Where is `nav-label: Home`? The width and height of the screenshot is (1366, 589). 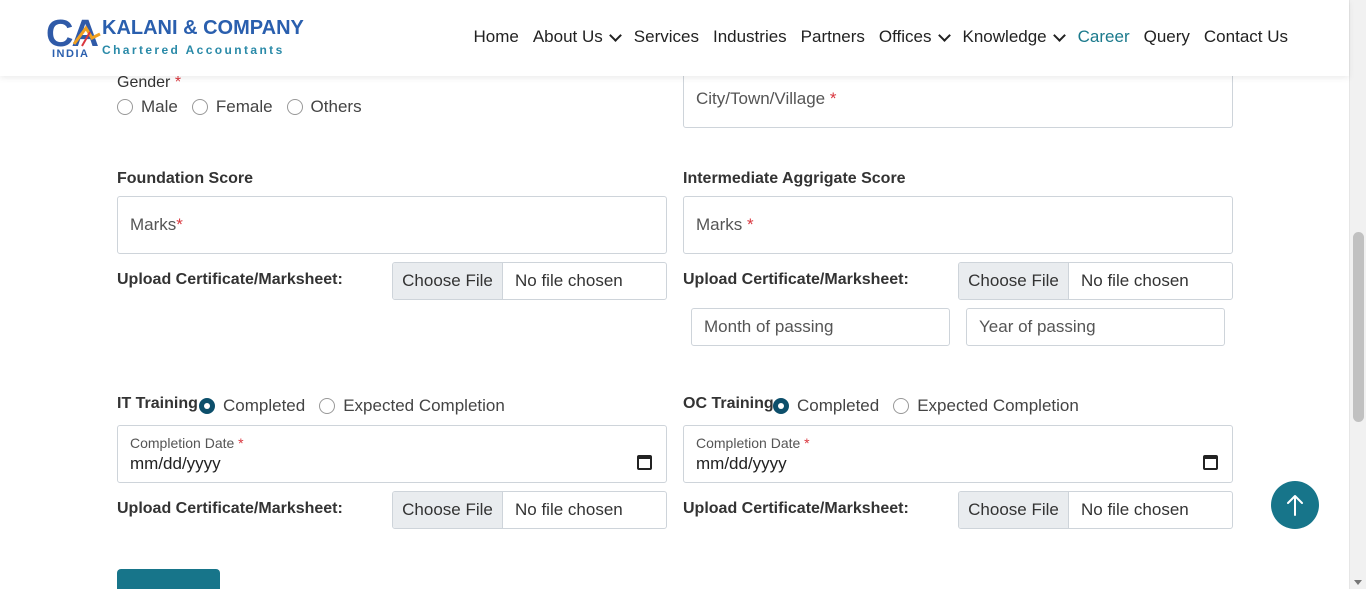
nav-label: Home is located at coordinates (496, 36).